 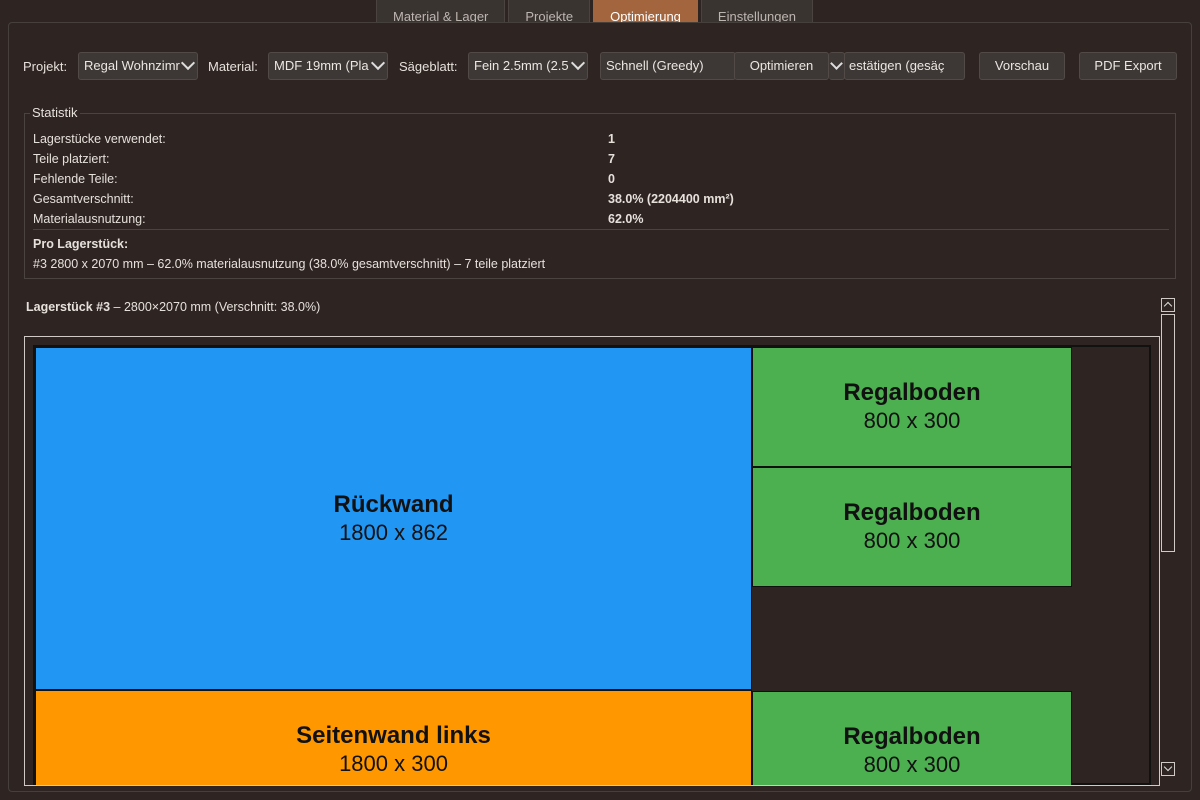 I want to click on scrollbar-track, so click(x=1168, y=536).